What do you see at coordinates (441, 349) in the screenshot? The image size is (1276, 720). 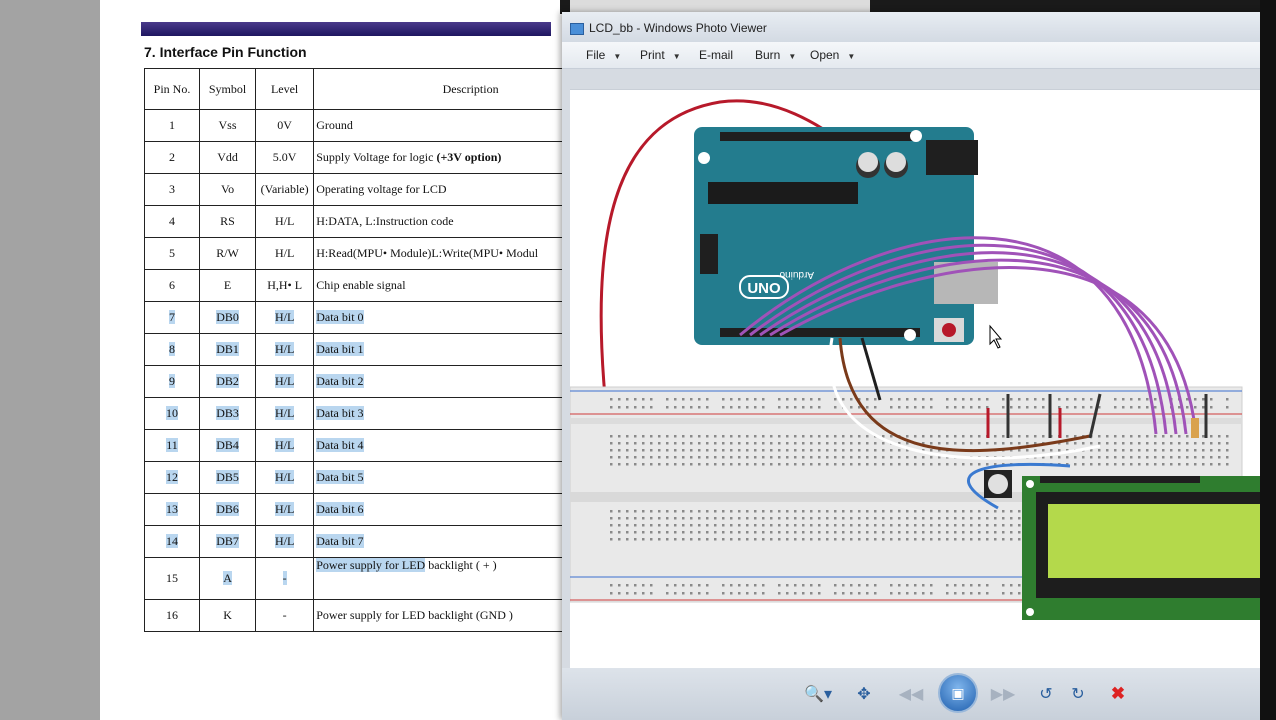 I see `description-cell: Data bit 1` at bounding box center [441, 349].